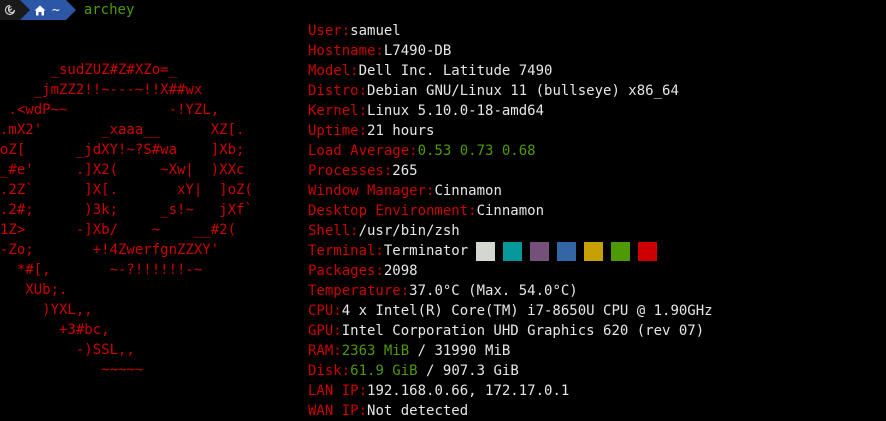 The image size is (886, 421). I want to click on home-icon, so click(40, 10).